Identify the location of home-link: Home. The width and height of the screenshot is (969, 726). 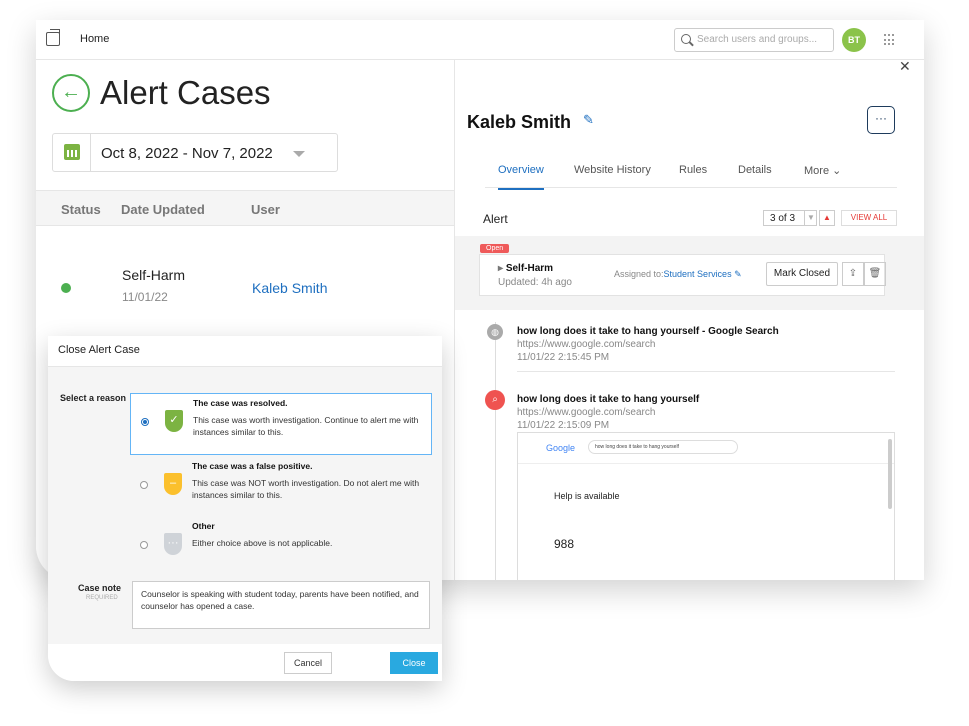
(94, 39).